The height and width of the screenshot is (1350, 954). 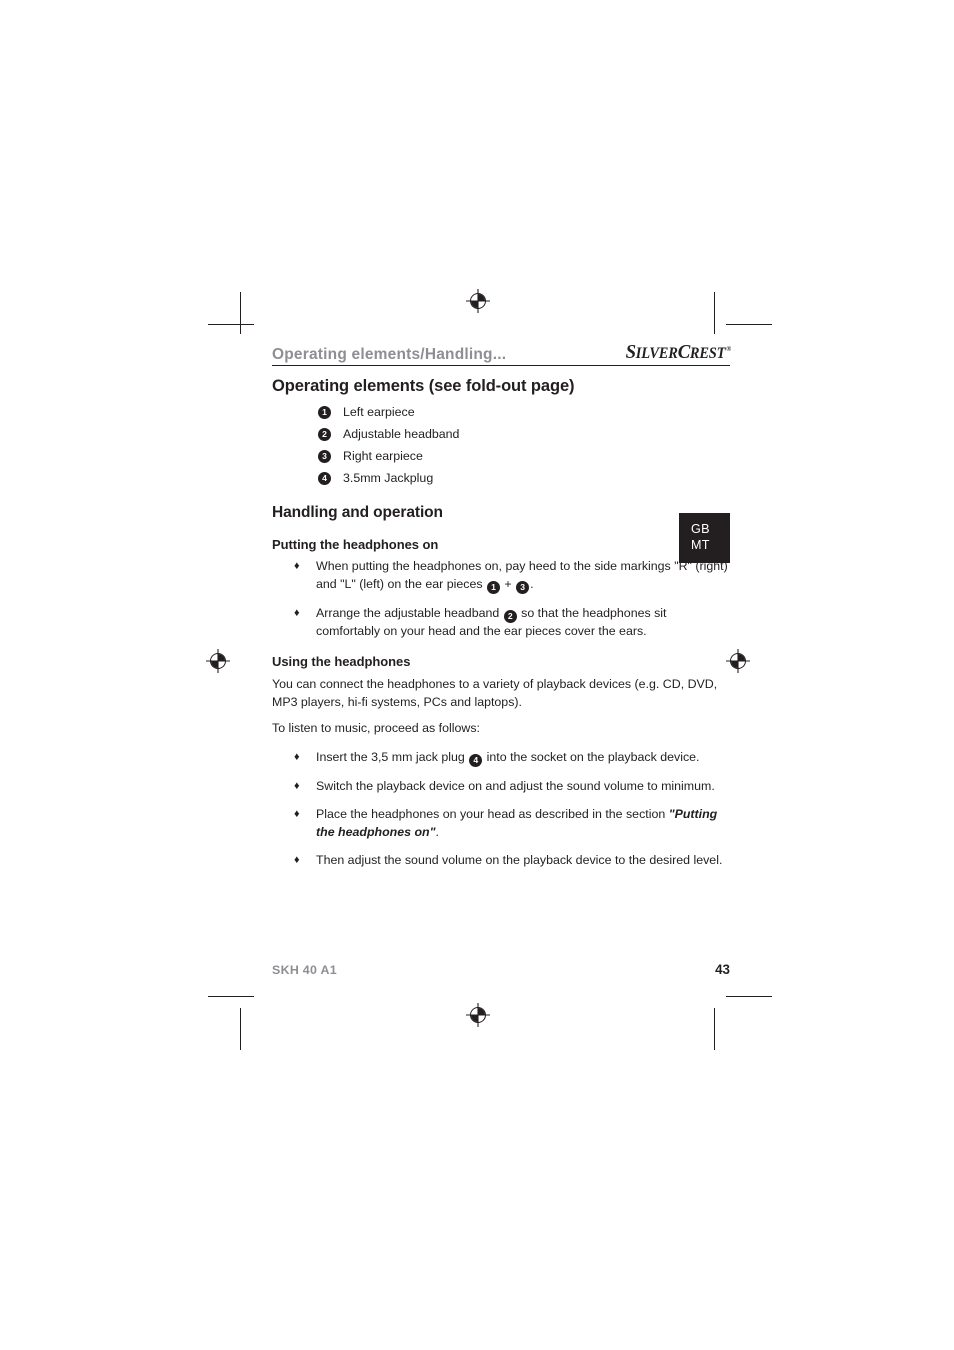 I want to click on logo-rest: REST, so click(x=707, y=353).